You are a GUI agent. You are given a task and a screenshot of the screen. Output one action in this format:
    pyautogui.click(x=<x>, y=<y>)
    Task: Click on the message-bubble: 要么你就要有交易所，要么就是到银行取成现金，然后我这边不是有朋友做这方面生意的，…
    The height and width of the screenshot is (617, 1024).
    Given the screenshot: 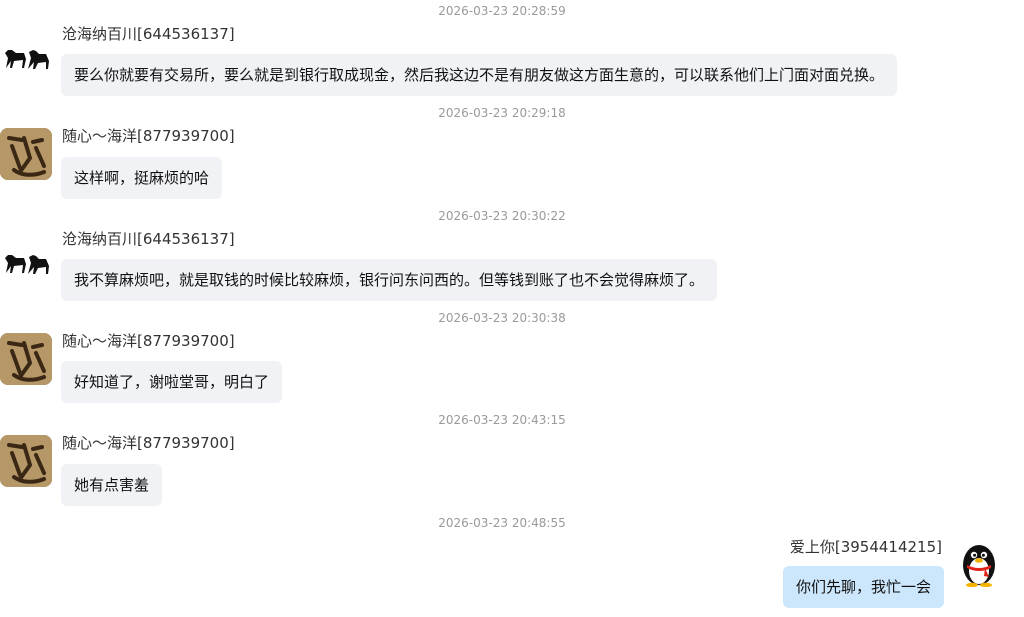 What is the action you would take?
    pyautogui.click(x=479, y=75)
    